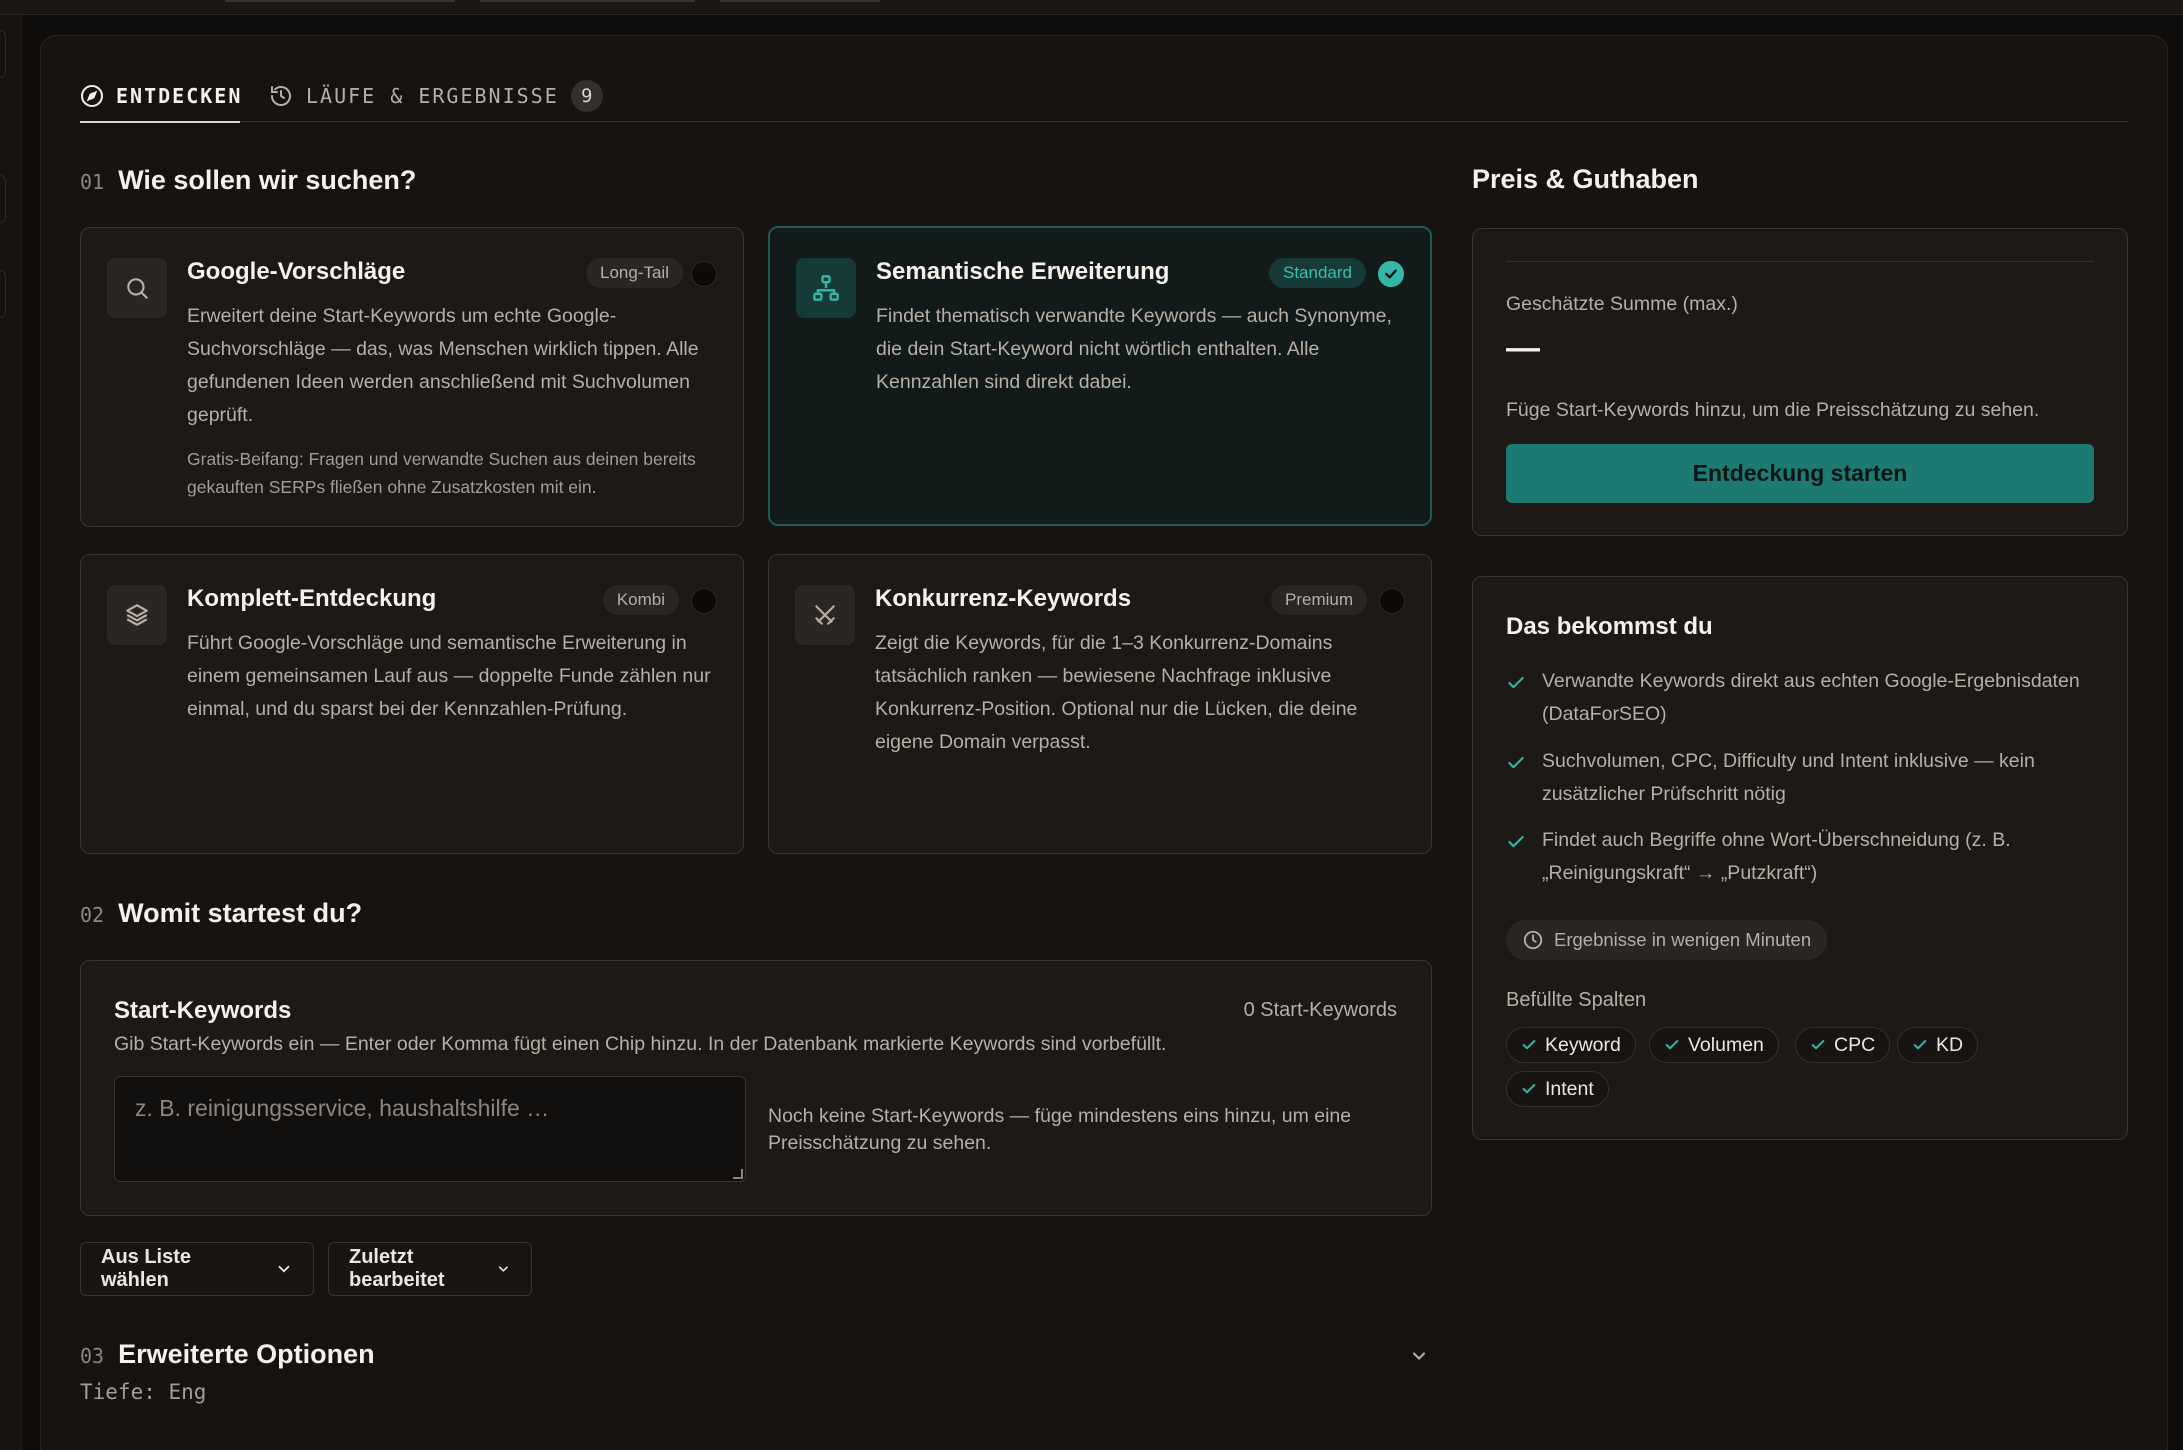  Describe the element at coordinates (397, 1268) in the screenshot. I see `button-label: Zuletzt bearbeitet` at that location.